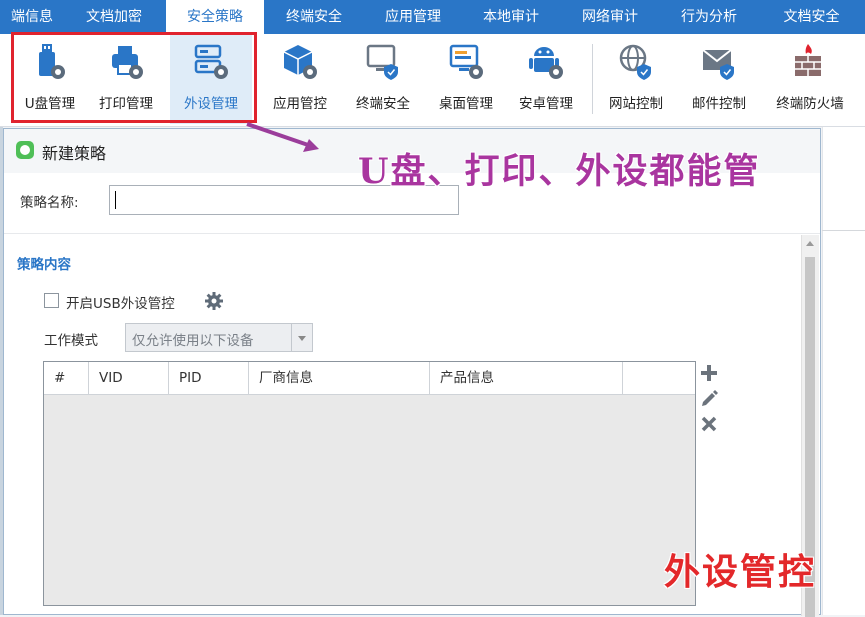  I want to click on firewall-icon, so click(808, 60).